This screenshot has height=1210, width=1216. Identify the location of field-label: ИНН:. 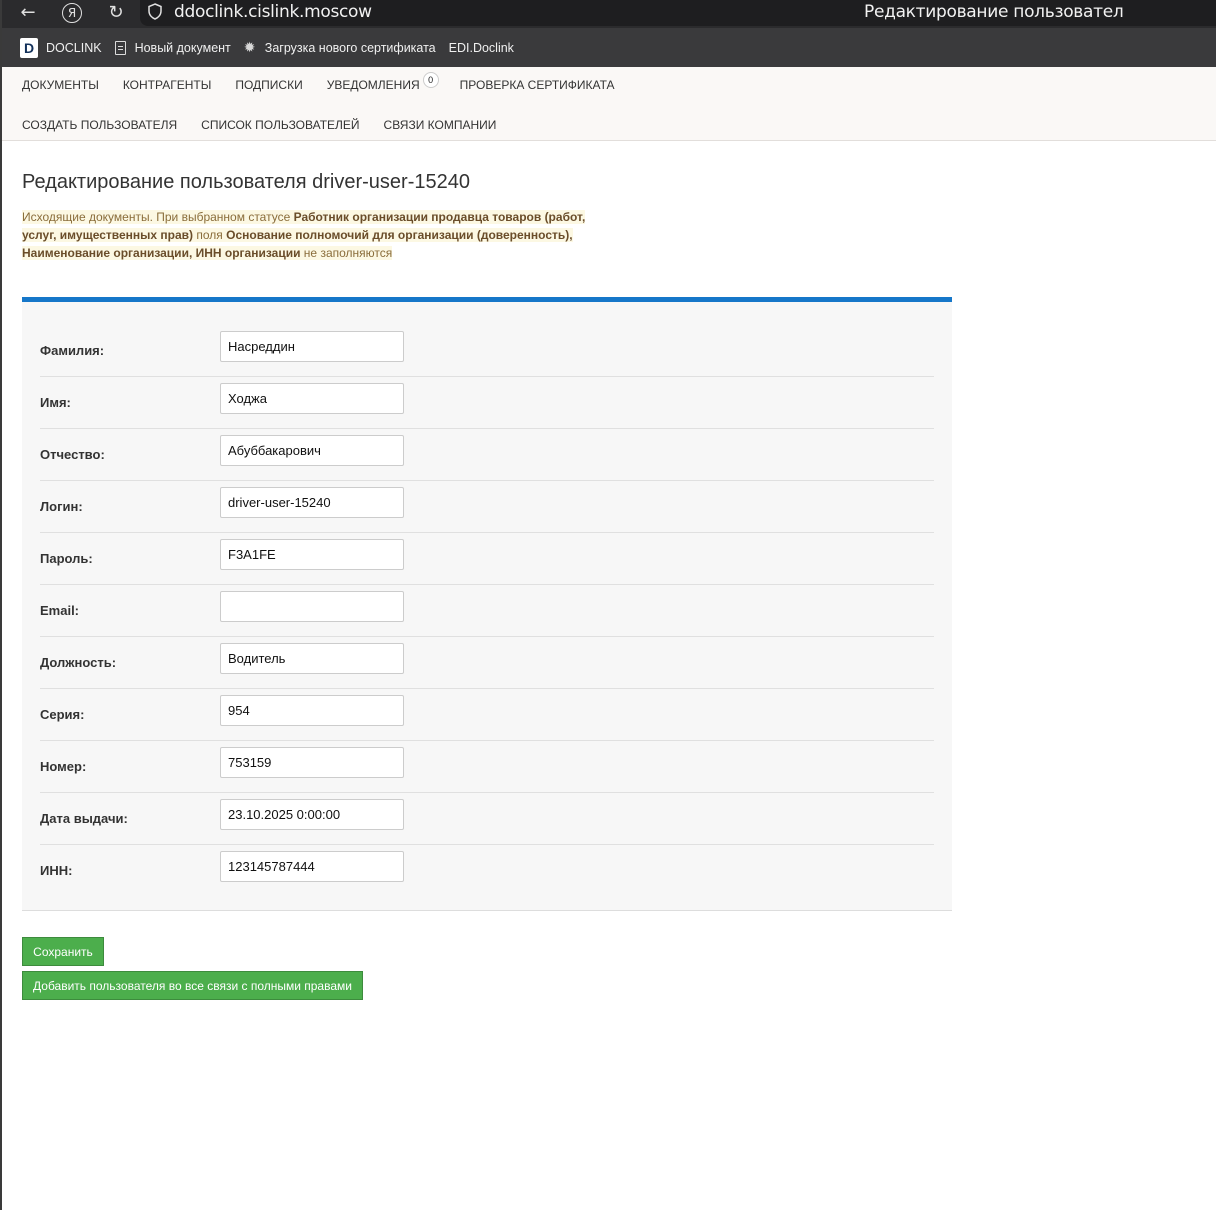
(56, 870).